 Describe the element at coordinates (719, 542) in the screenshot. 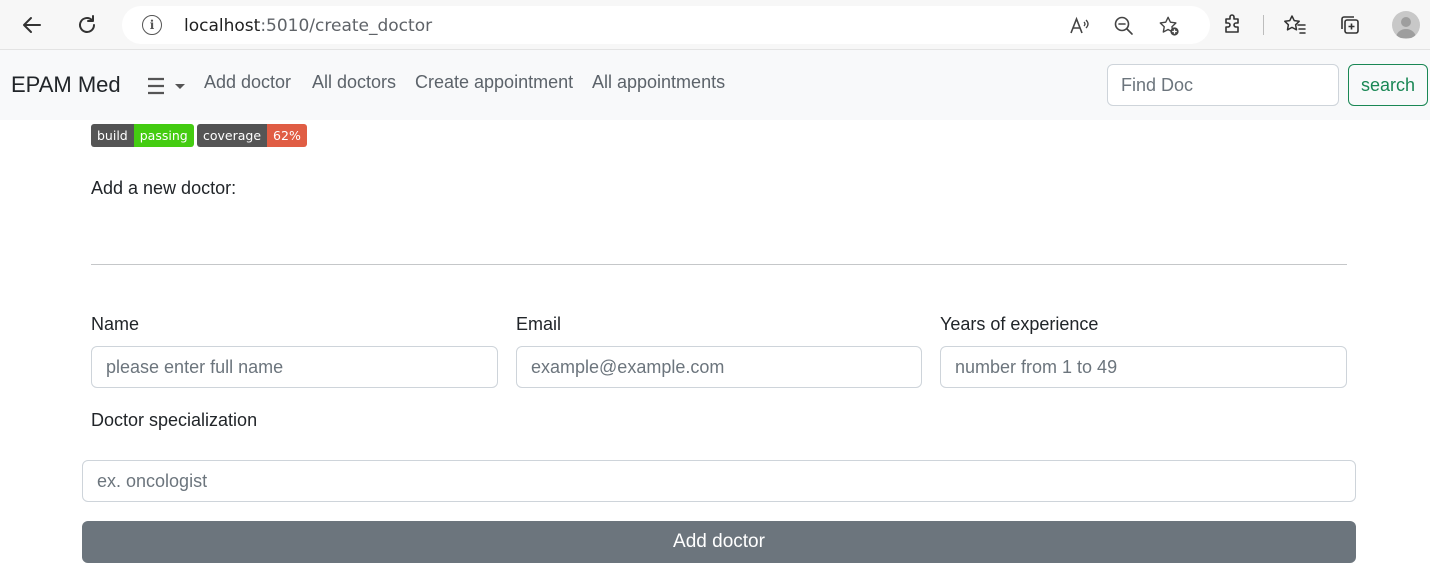

I see `add-doctor-button: Add doctor` at that location.